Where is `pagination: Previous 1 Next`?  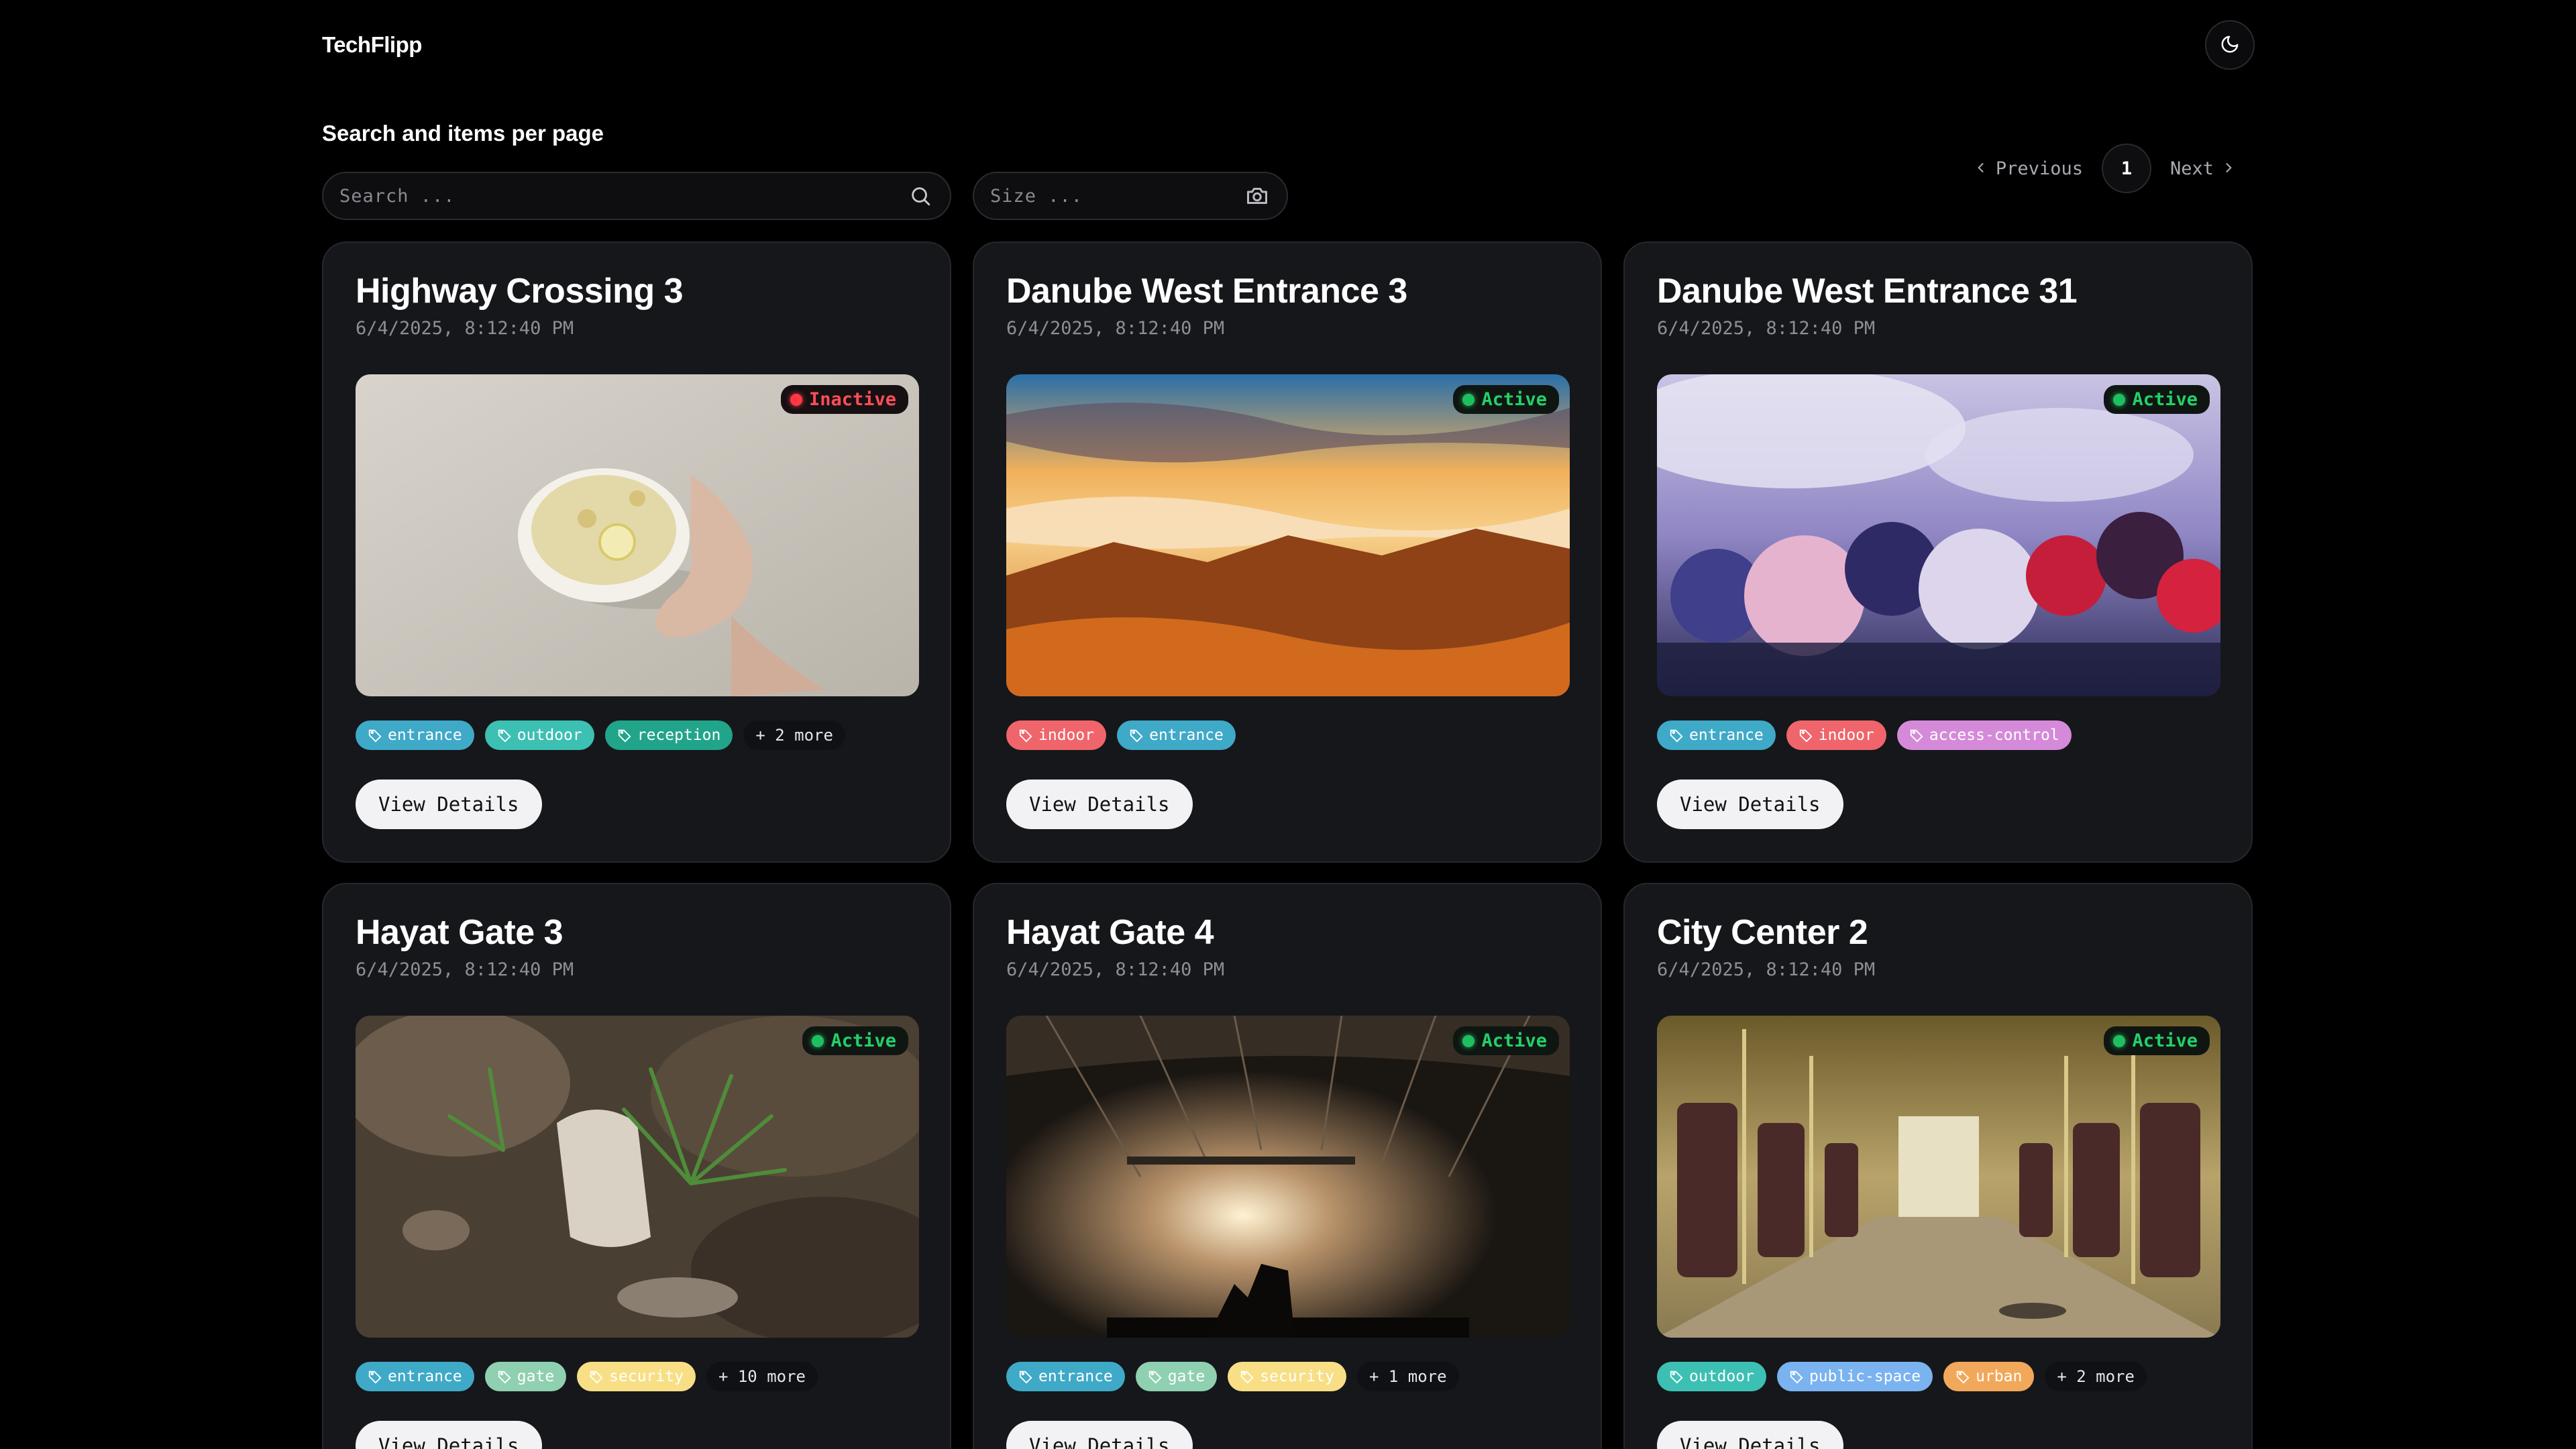
pagination: Previous 1 Next is located at coordinates (2104, 168).